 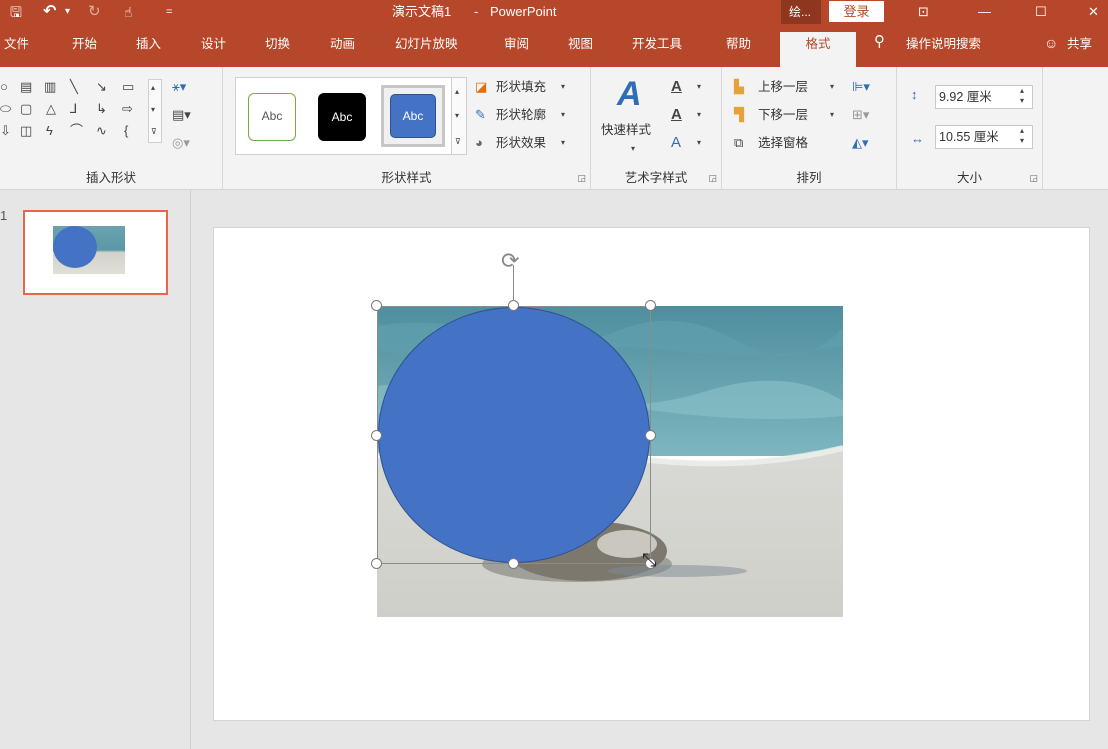 What do you see at coordinates (1041, 12) in the screenshot?
I see `maximize-button: ☐` at bounding box center [1041, 12].